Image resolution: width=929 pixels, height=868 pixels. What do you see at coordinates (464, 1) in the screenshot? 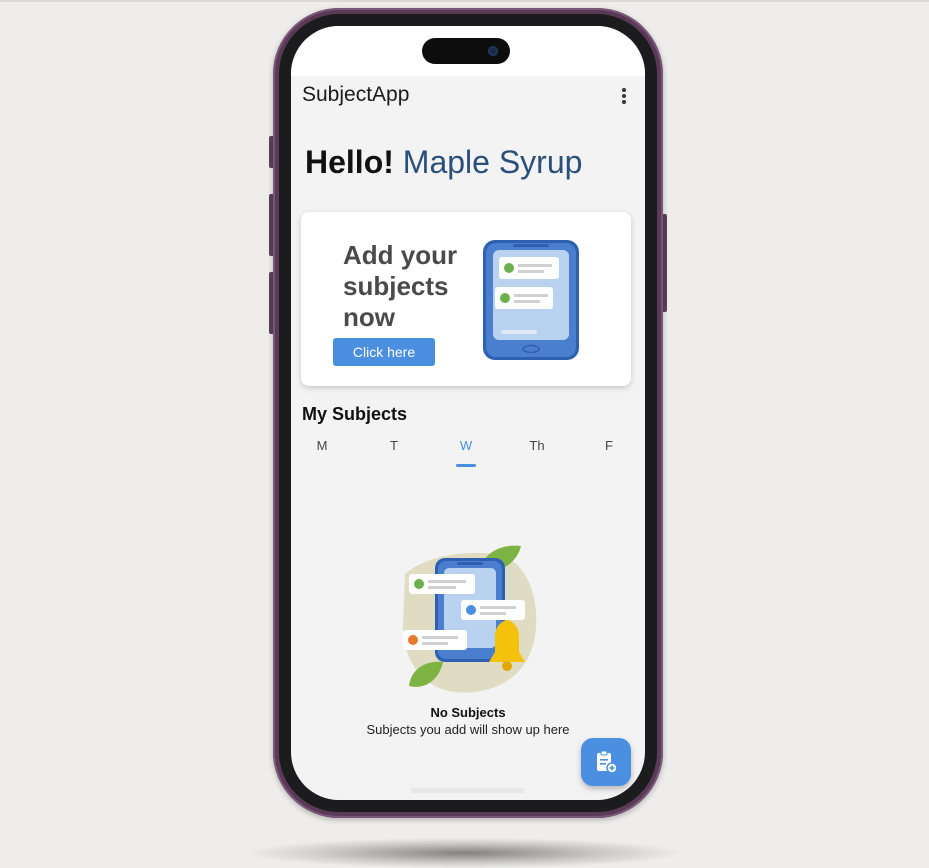
I see `top-border` at bounding box center [464, 1].